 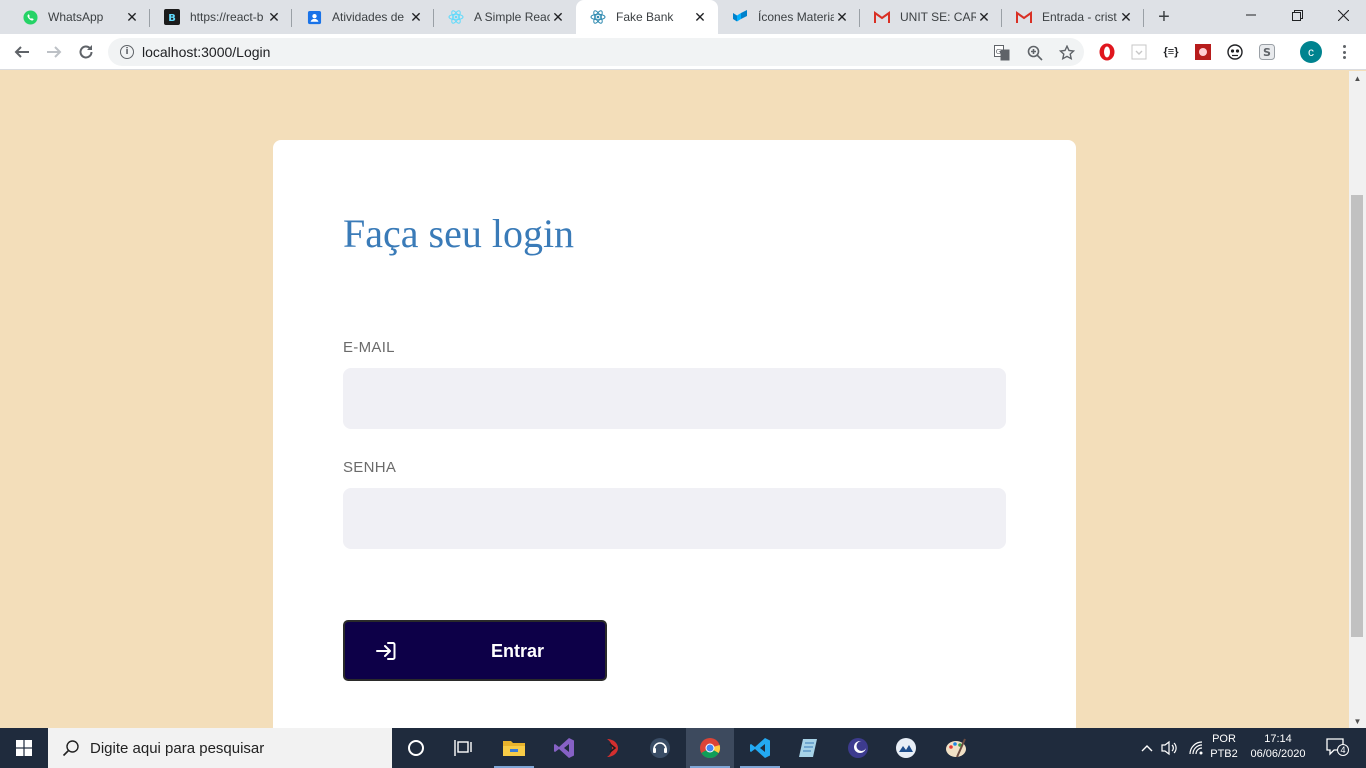 What do you see at coordinates (1035, 53) in the screenshot?
I see `zoom-icon` at bounding box center [1035, 53].